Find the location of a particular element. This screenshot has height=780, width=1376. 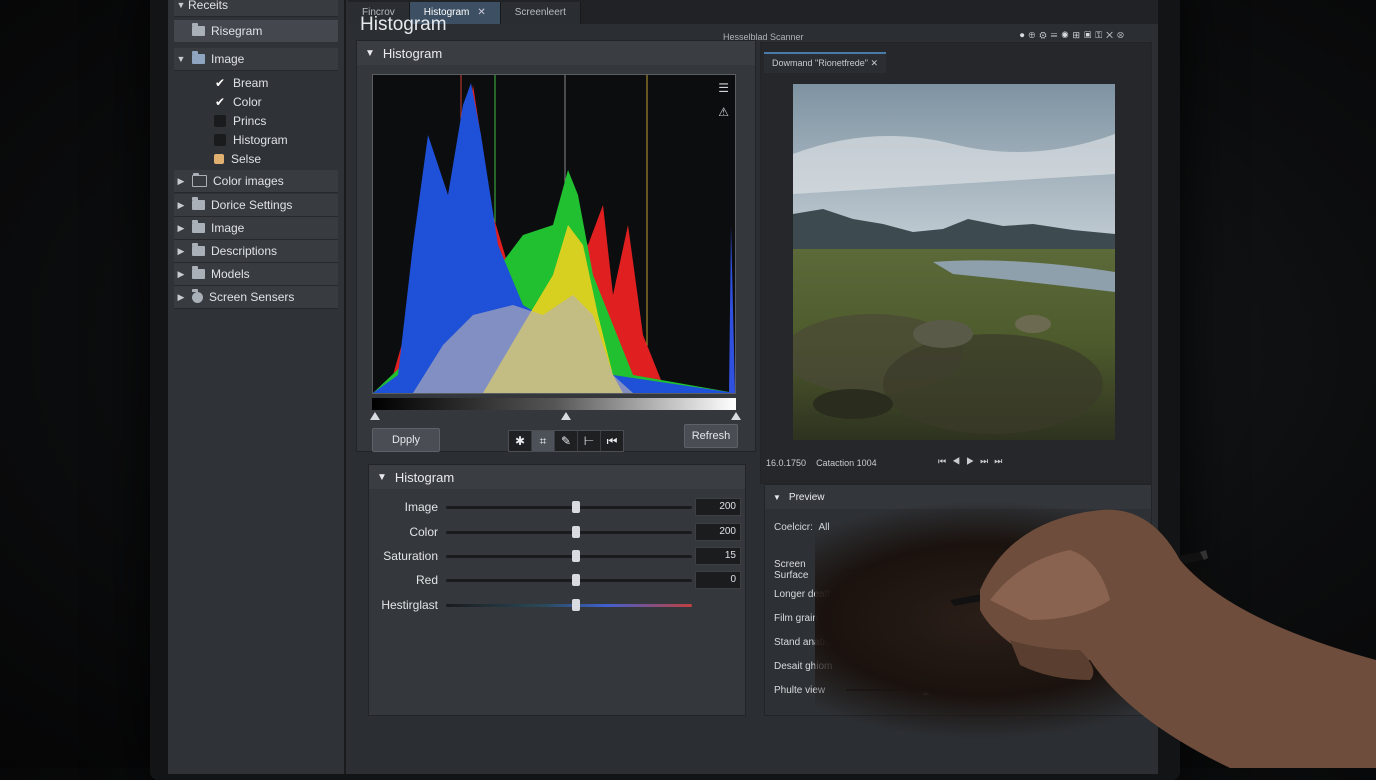

sensor-icon is located at coordinates (197, 295).